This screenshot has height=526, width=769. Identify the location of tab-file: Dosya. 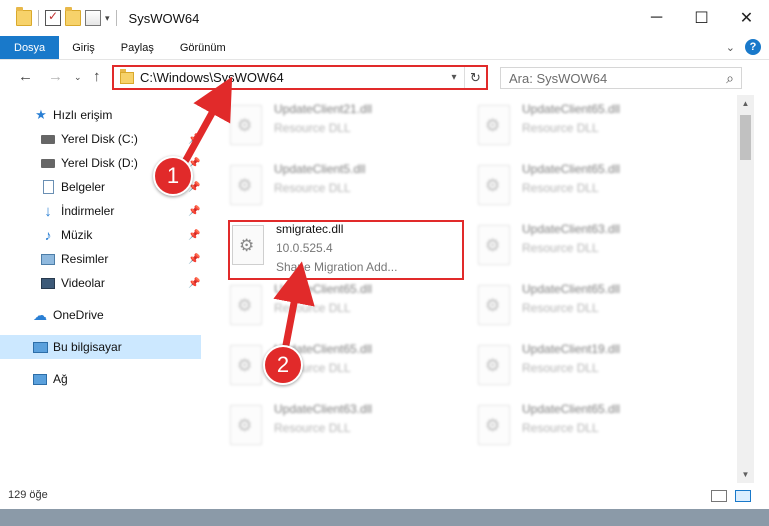
(30, 47).